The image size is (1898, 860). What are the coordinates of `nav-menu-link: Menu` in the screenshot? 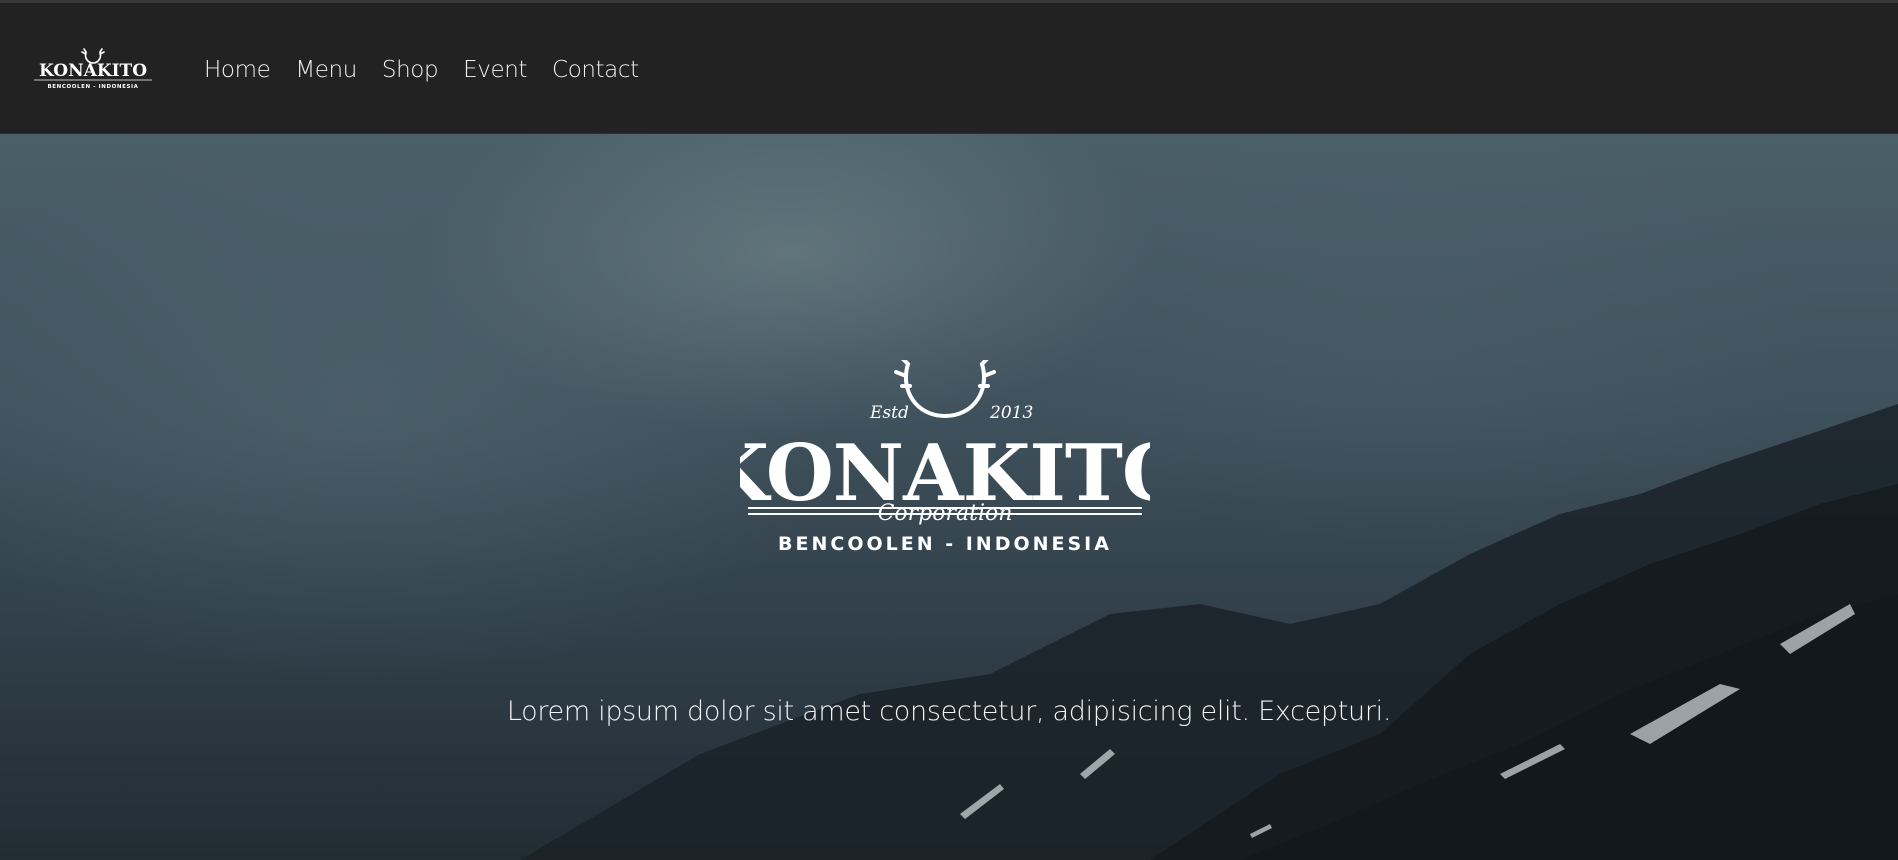 It's located at (326, 70).